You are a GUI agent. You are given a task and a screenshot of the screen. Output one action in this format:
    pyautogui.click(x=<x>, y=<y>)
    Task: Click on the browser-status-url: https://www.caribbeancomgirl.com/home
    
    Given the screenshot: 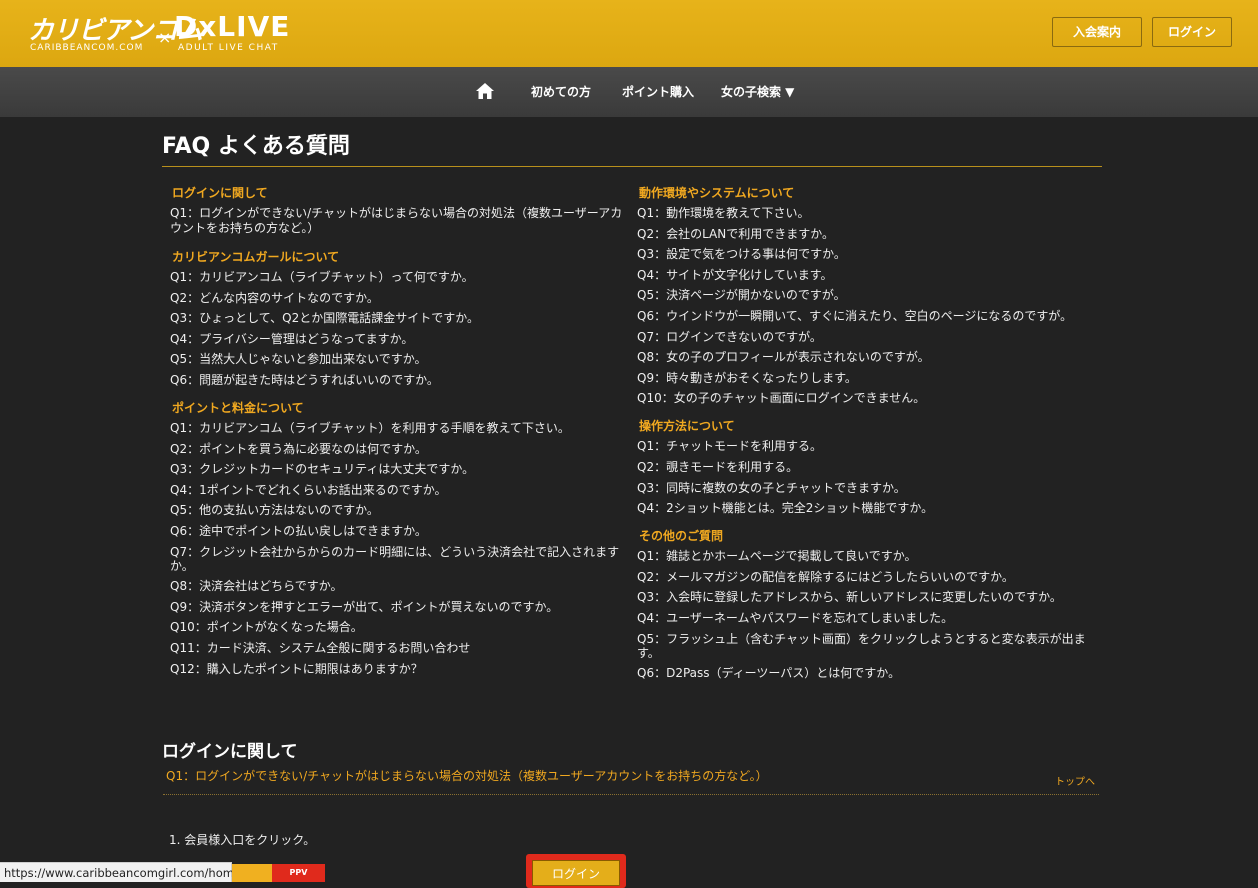 What is the action you would take?
    pyautogui.click(x=120, y=872)
    